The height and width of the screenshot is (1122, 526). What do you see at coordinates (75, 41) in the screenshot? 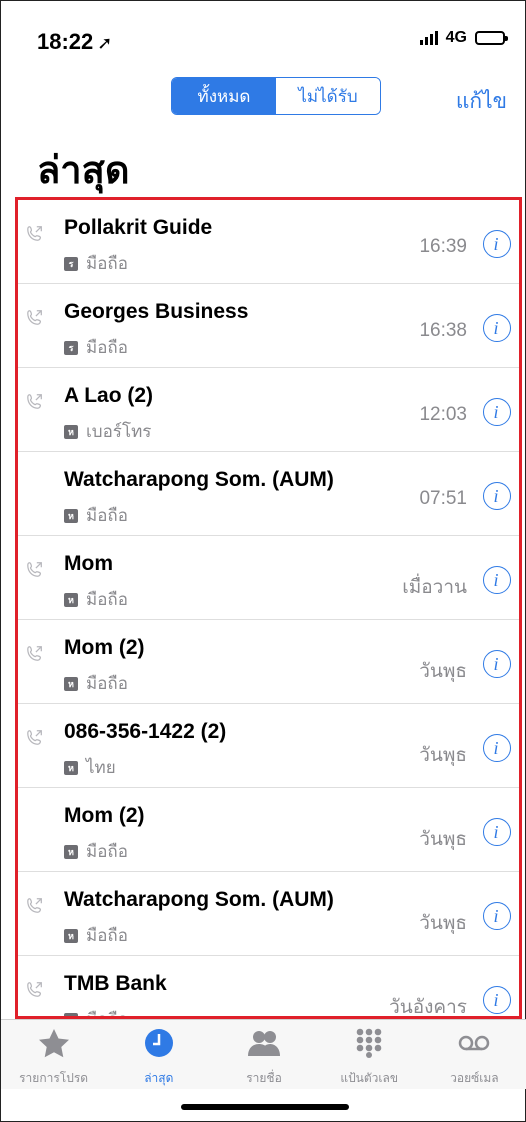
I see `status-time: 18:22 ➚` at bounding box center [75, 41].